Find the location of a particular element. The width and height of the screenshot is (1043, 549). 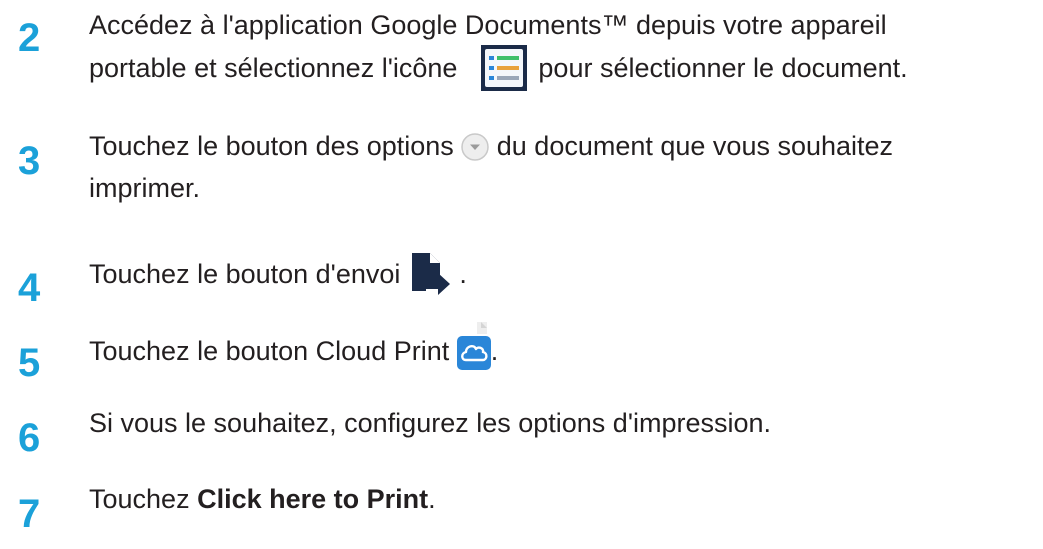

step-number: 4 is located at coordinates (29, 288).